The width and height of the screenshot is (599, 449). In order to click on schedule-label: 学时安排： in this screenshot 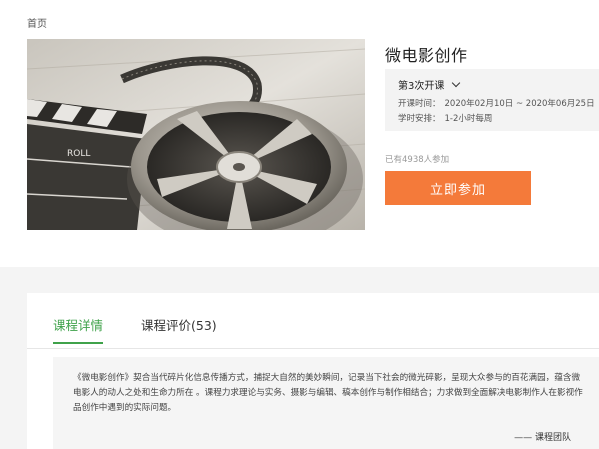, I will do `click(419, 119)`.